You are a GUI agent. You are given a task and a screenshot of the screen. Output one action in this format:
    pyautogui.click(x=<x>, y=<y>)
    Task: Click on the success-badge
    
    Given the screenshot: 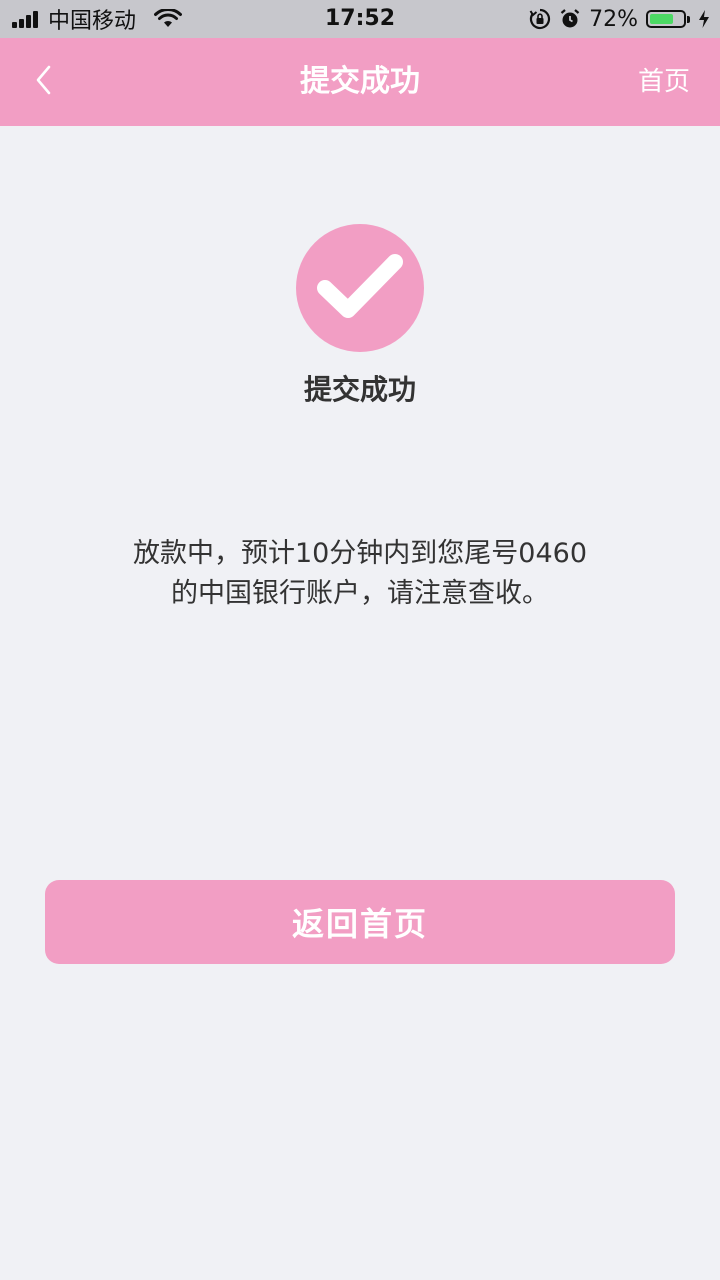 What is the action you would take?
    pyautogui.click(x=360, y=288)
    